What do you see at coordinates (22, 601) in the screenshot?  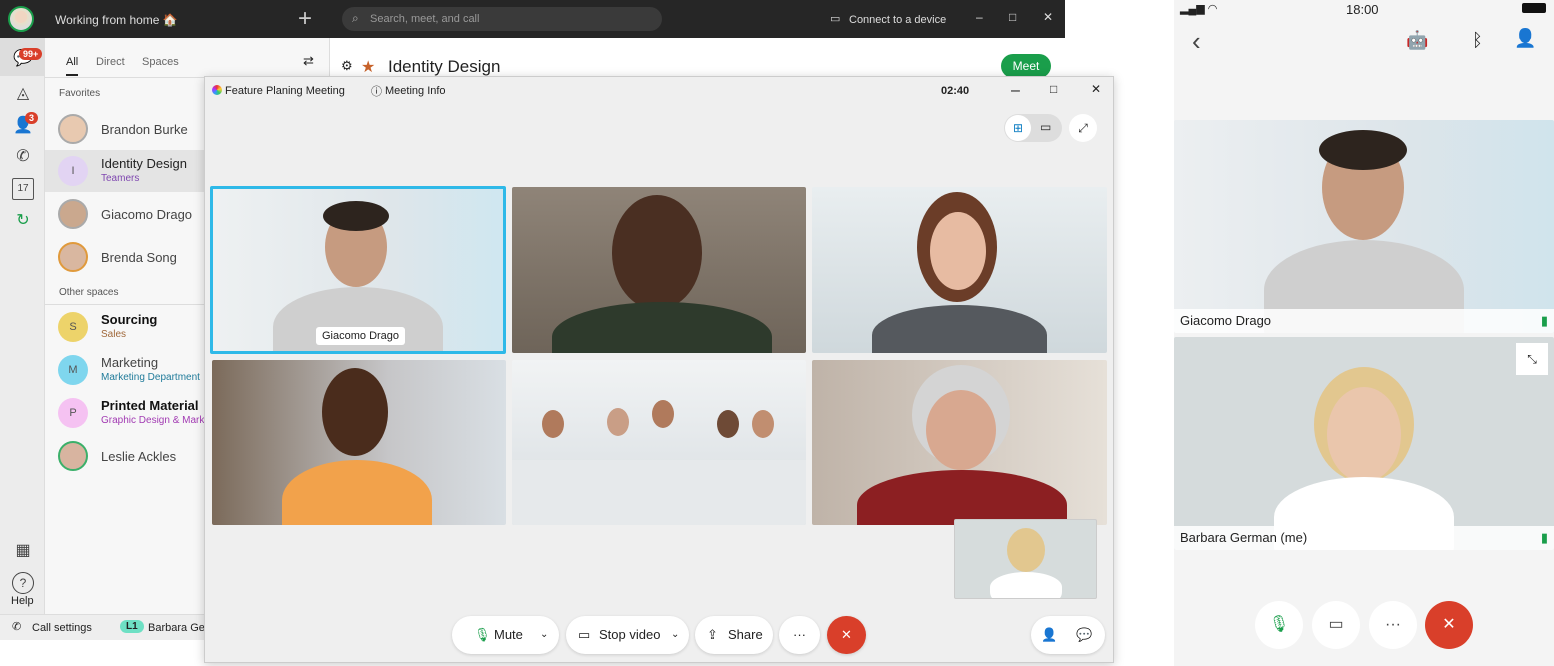 I see `help-label: Help` at bounding box center [22, 601].